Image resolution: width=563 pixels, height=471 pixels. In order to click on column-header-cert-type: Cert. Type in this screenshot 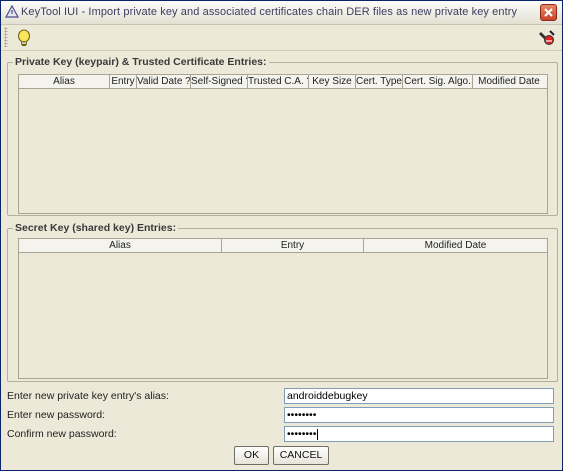, I will do `click(379, 81)`.